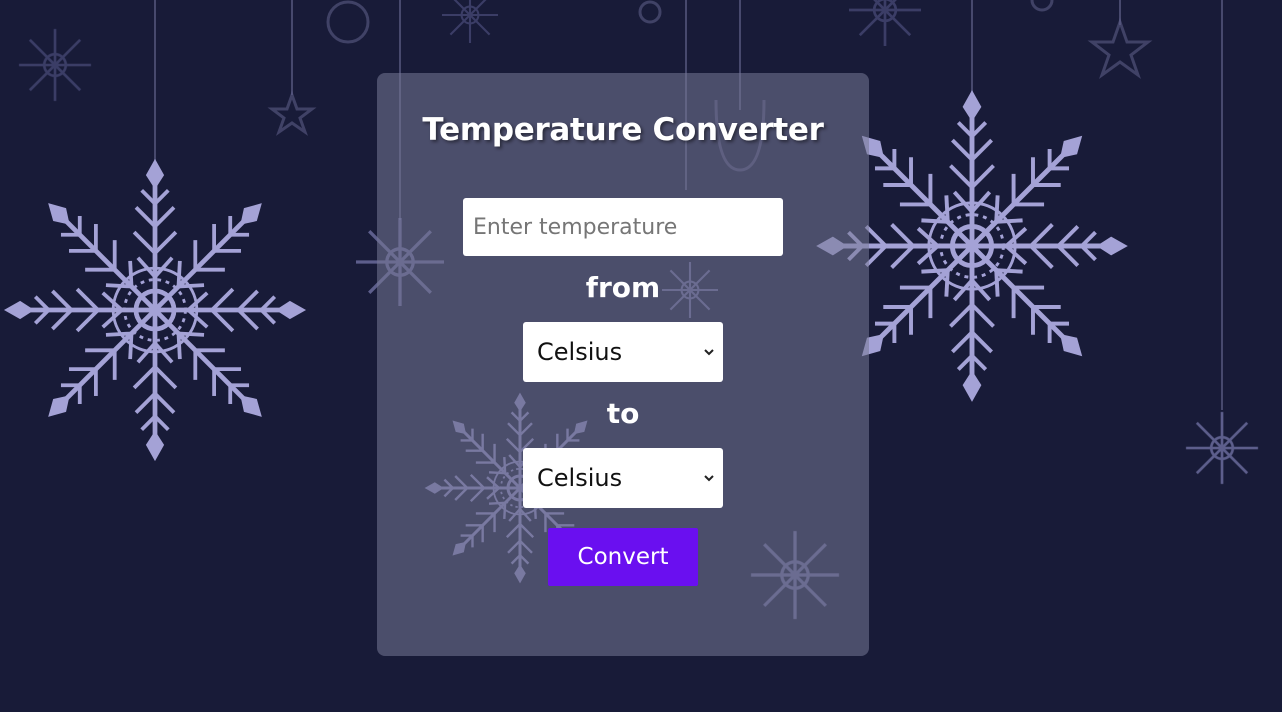  What do you see at coordinates (580, 478) in the screenshot?
I see `to-unit-value: Celsius` at bounding box center [580, 478].